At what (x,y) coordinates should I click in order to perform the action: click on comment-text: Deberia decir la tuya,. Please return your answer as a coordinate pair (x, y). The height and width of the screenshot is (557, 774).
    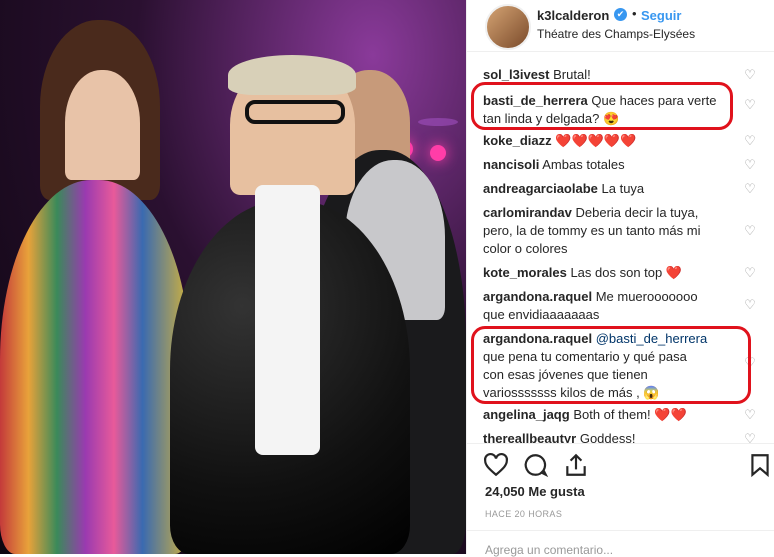
    Looking at the image, I should click on (637, 212).